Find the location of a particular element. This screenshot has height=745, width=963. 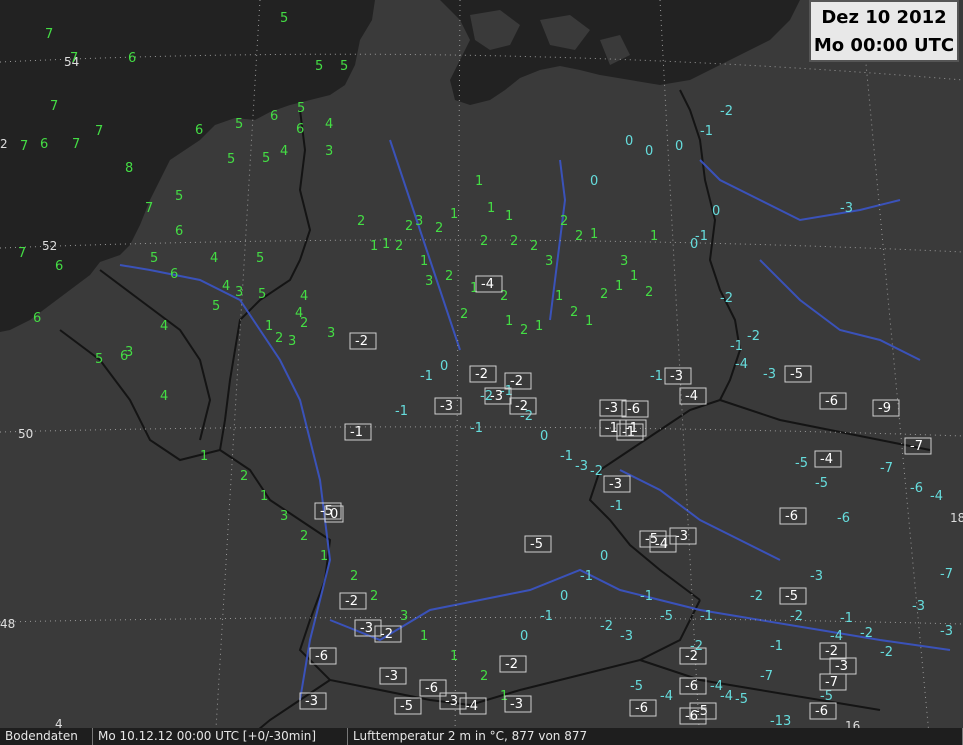

parameter-info: Lufttemperatur 2 m in °C, 877 von 877 is located at coordinates (655, 736).